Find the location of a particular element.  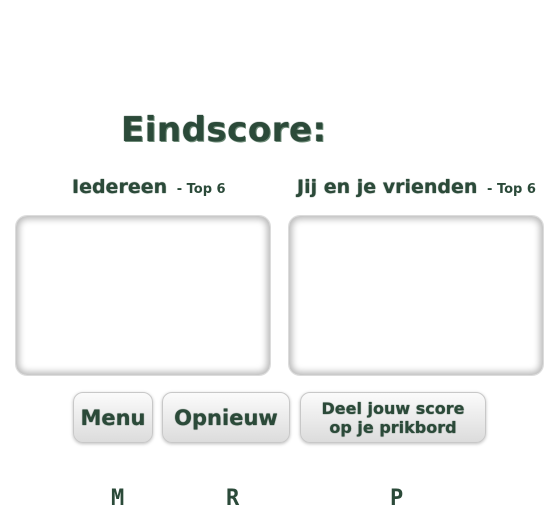

menu-button: Menu is located at coordinates (113, 417).